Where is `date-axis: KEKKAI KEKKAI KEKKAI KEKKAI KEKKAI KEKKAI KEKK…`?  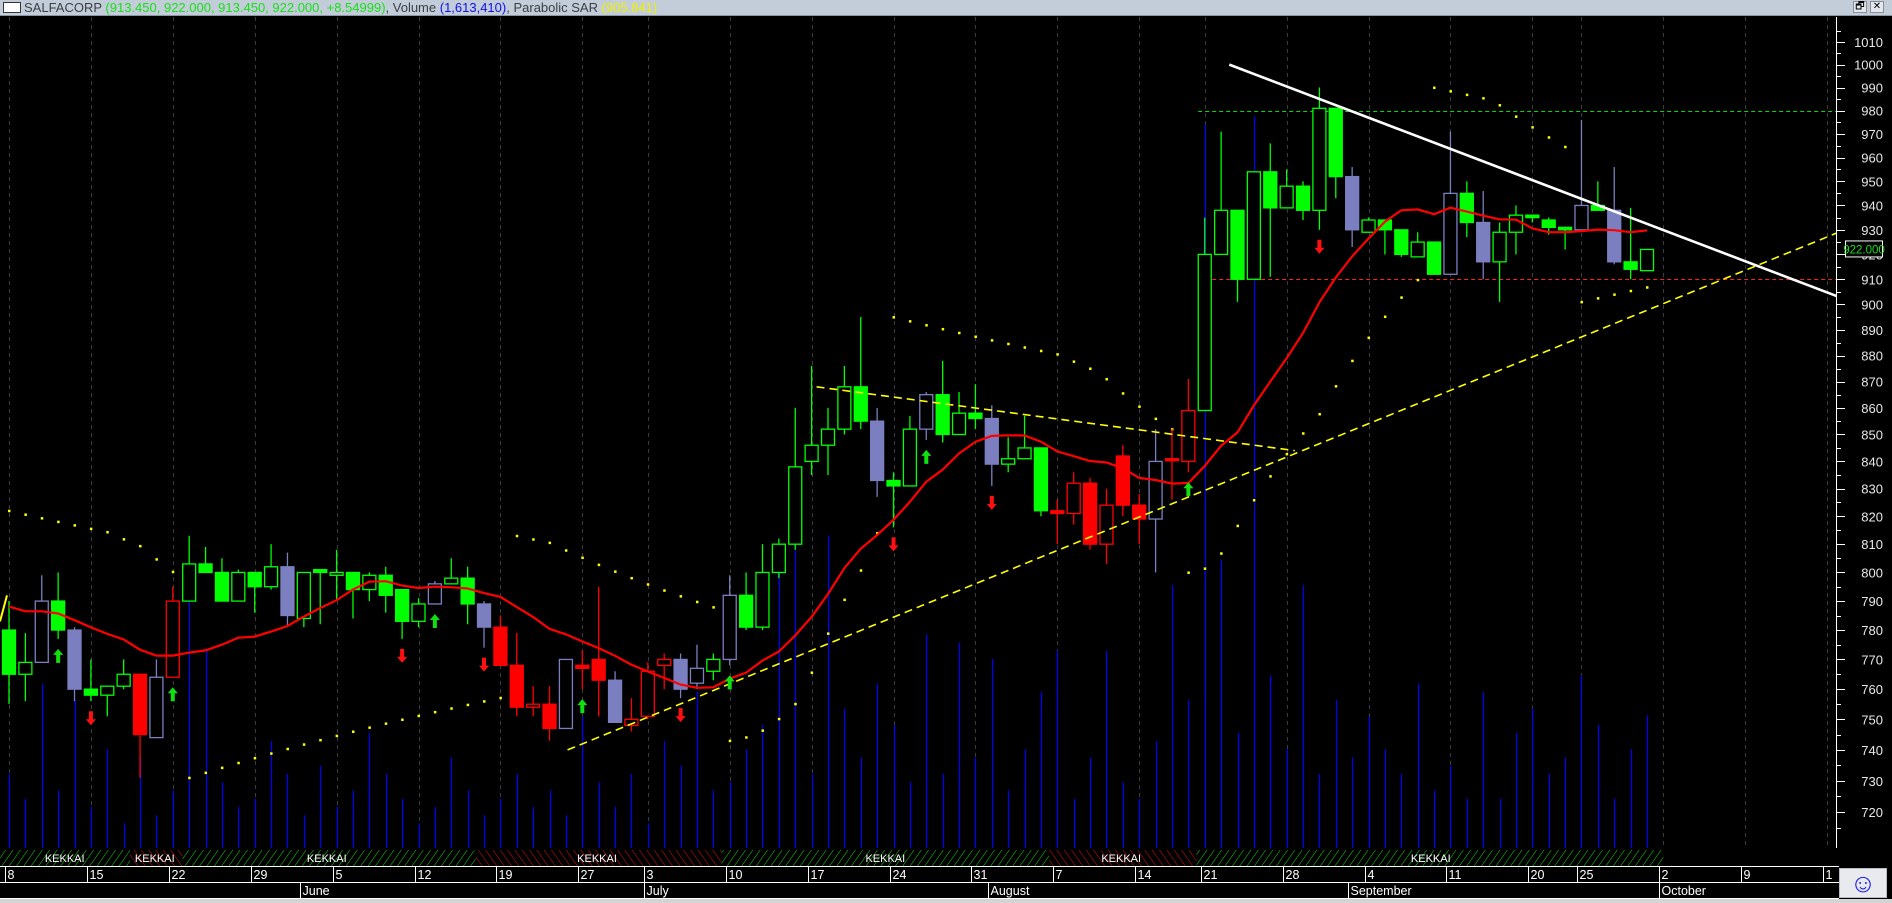 date-axis: KEKKAI KEKKAI KEKKAI KEKKAI KEKKAI KEKKAI KEKK… is located at coordinates (946, 876).